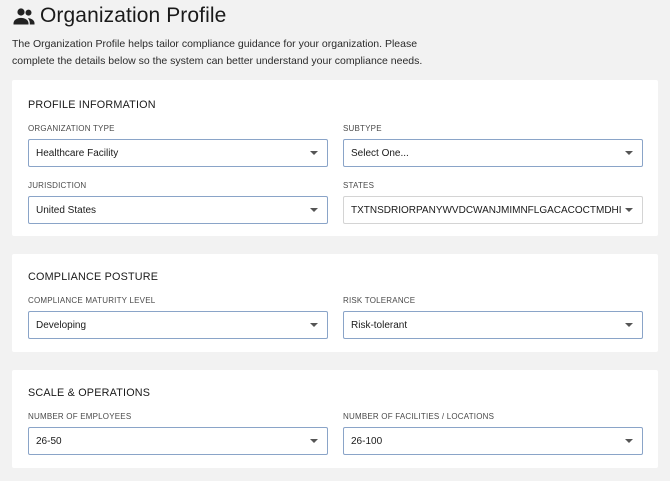 The image size is (670, 481). Describe the element at coordinates (379, 300) in the screenshot. I see `field-label: RISK TOLERANCE` at that location.